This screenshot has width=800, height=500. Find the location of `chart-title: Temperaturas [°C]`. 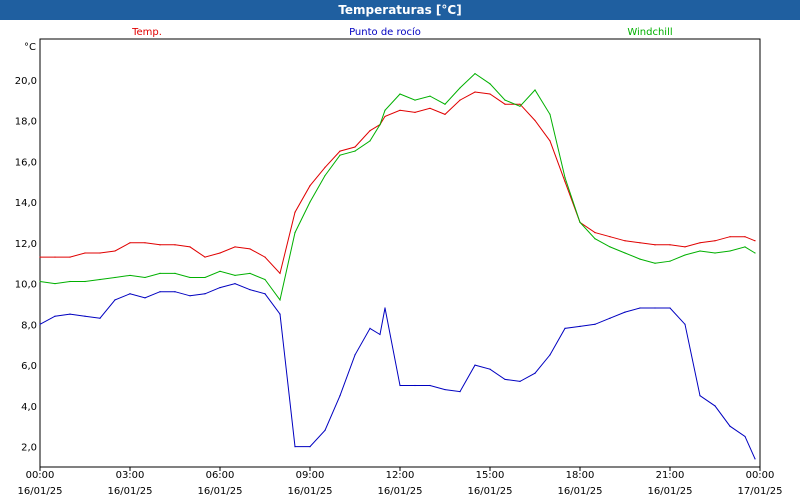

chart-title: Temperaturas [°C] is located at coordinates (400, 10).